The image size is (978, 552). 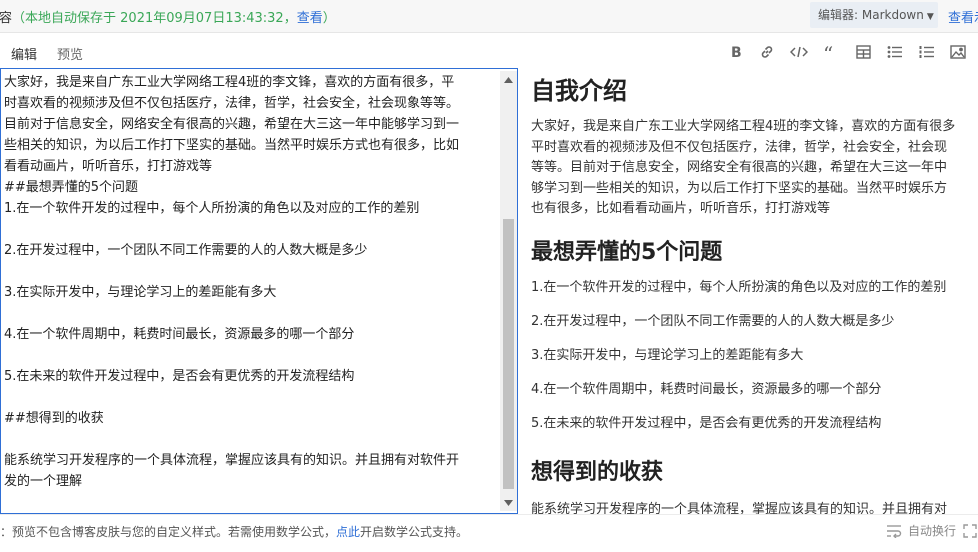 I want to click on content-label: 内容, so click(x=6, y=18).